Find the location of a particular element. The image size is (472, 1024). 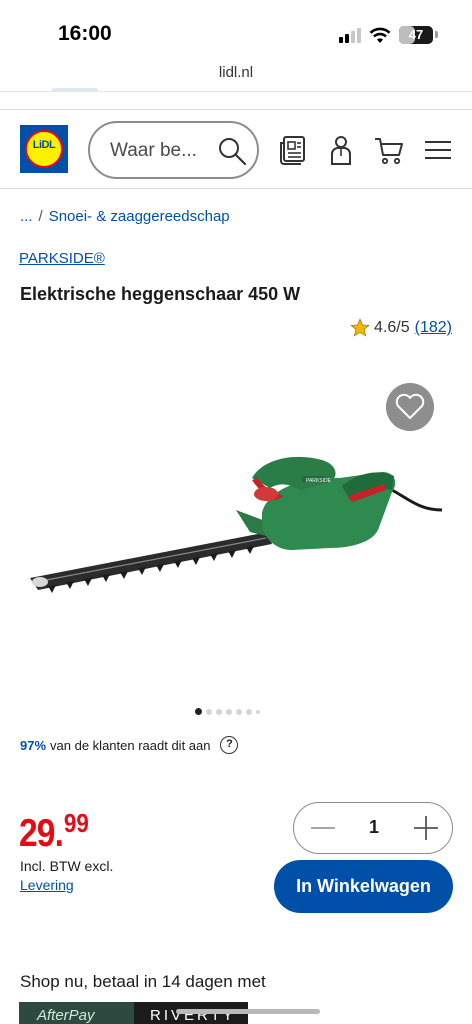

quantity-stepper: 1 is located at coordinates (373, 828).